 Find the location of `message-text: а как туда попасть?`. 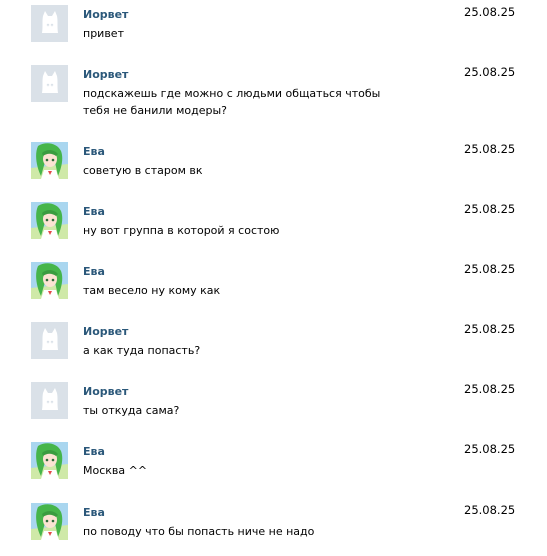

message-text: а как туда попасть? is located at coordinates (142, 350).